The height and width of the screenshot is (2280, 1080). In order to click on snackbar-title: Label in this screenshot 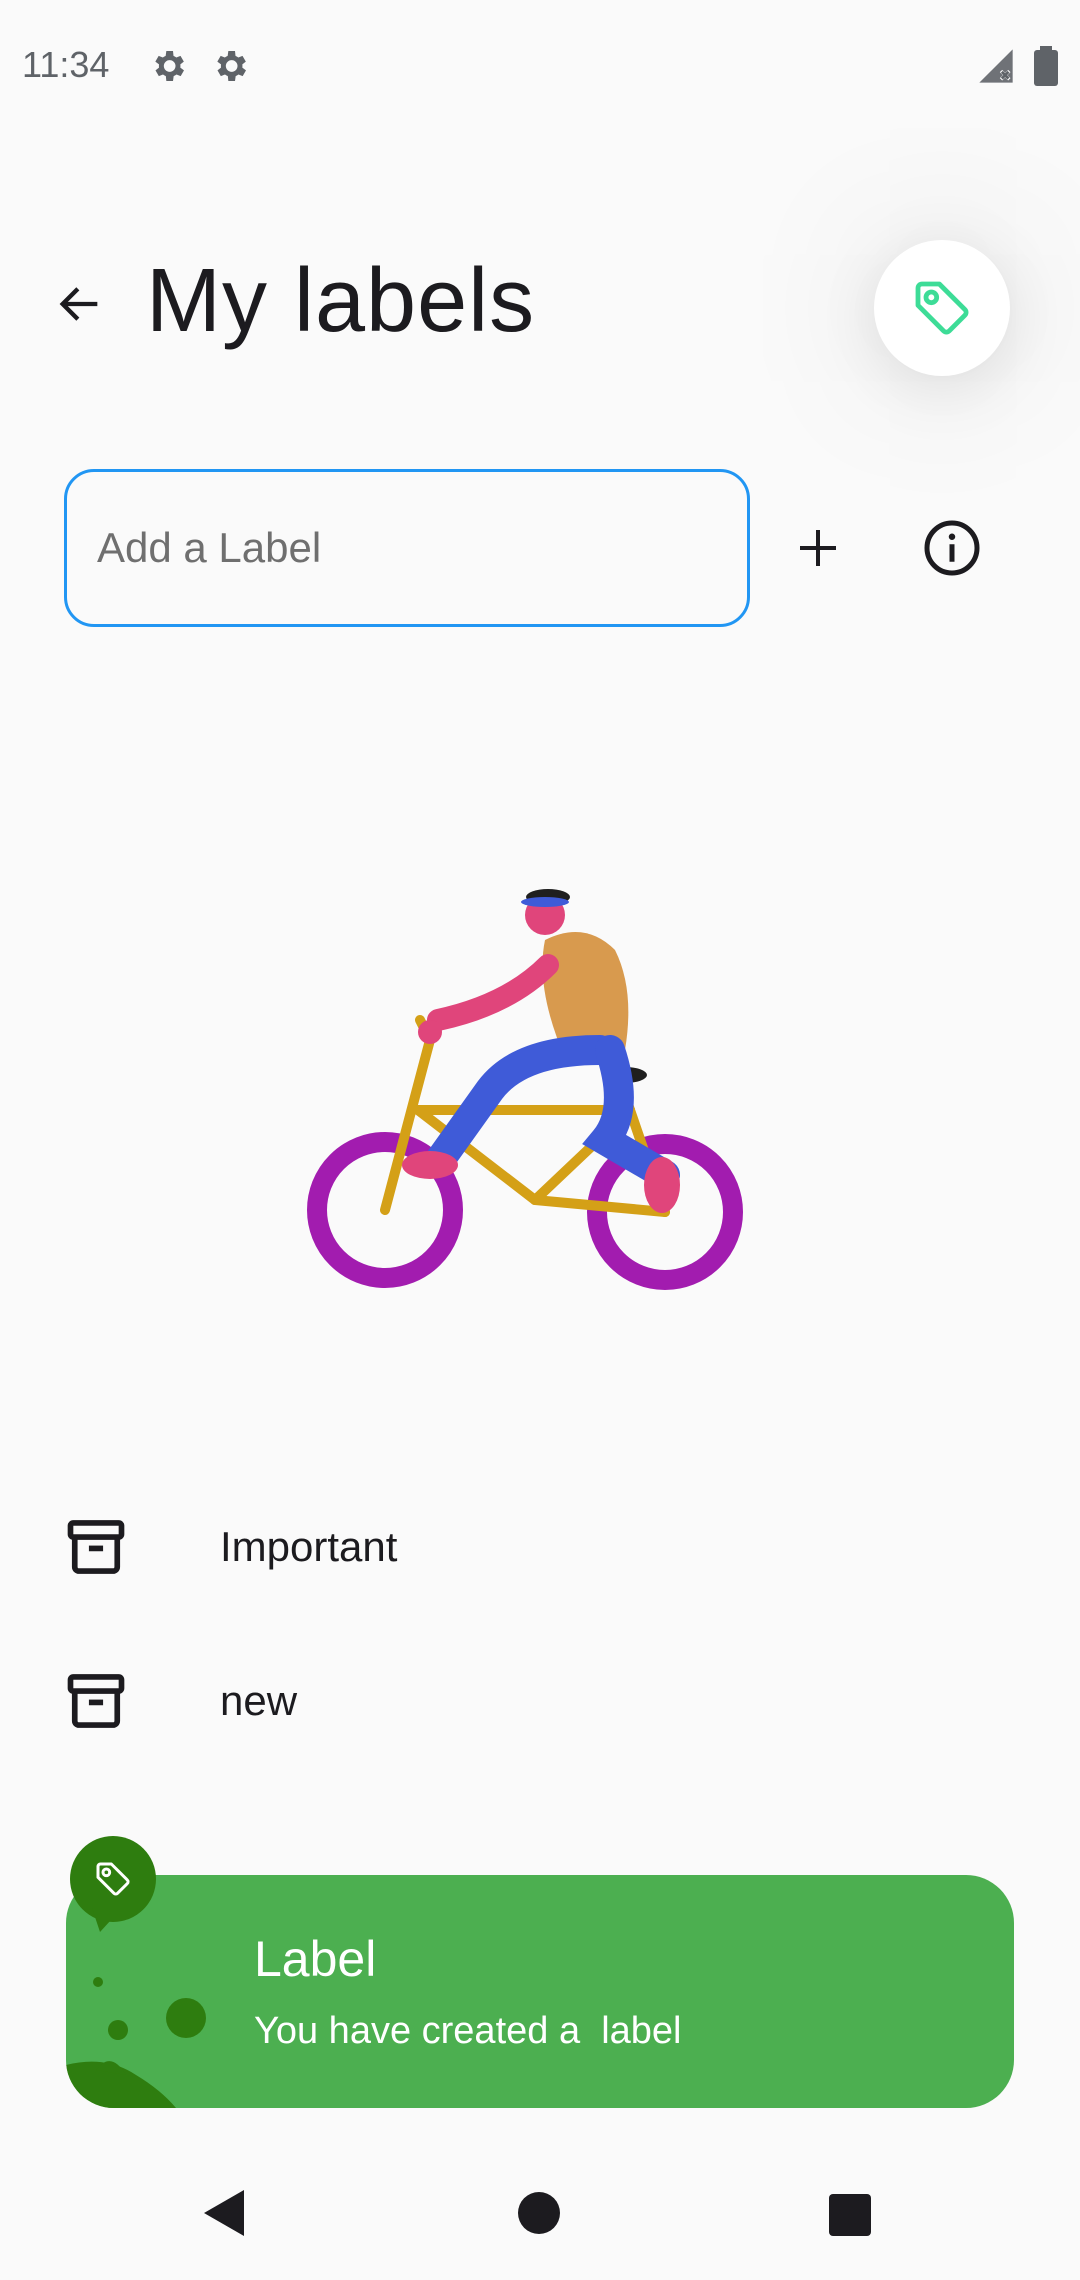, I will do `click(315, 1959)`.